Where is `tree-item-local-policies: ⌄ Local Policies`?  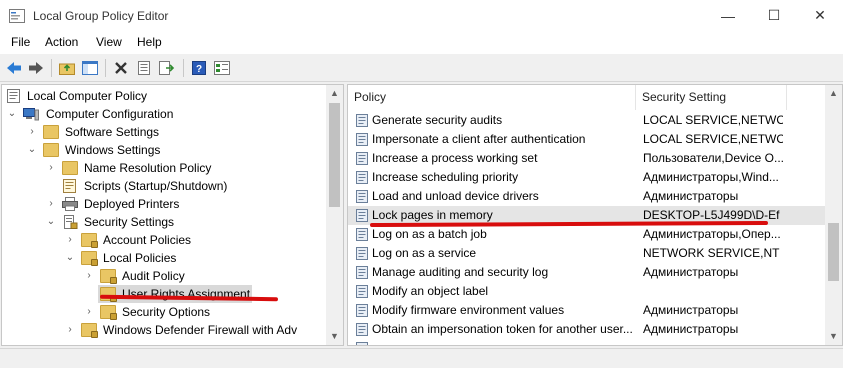 tree-item-local-policies: ⌄ Local Policies is located at coordinates (165, 258).